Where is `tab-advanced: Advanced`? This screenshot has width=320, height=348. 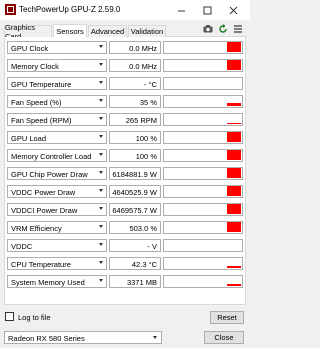
tab-advanced: Advanced is located at coordinates (107, 31).